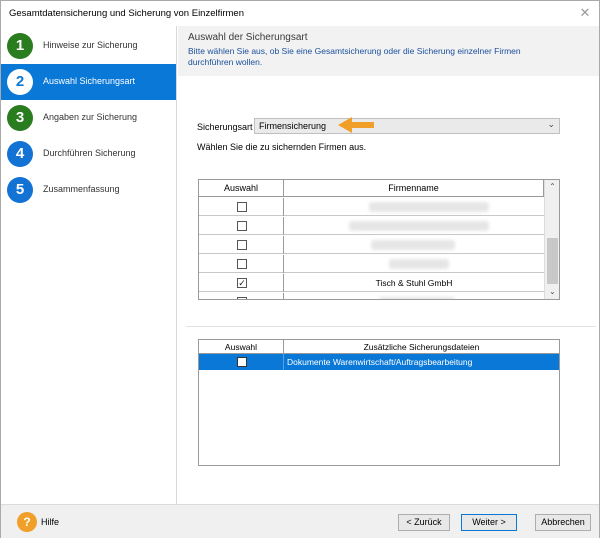 The image size is (600, 538). I want to click on scroll-up-icon: ⌃, so click(552, 187).